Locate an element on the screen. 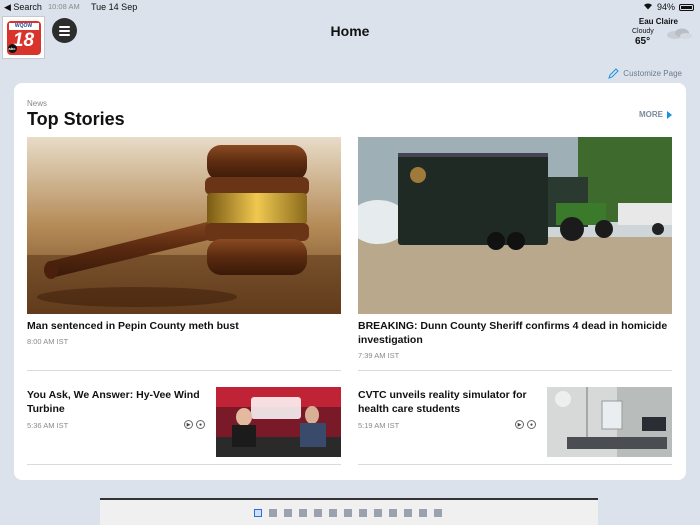  pencil-icon is located at coordinates (614, 73).